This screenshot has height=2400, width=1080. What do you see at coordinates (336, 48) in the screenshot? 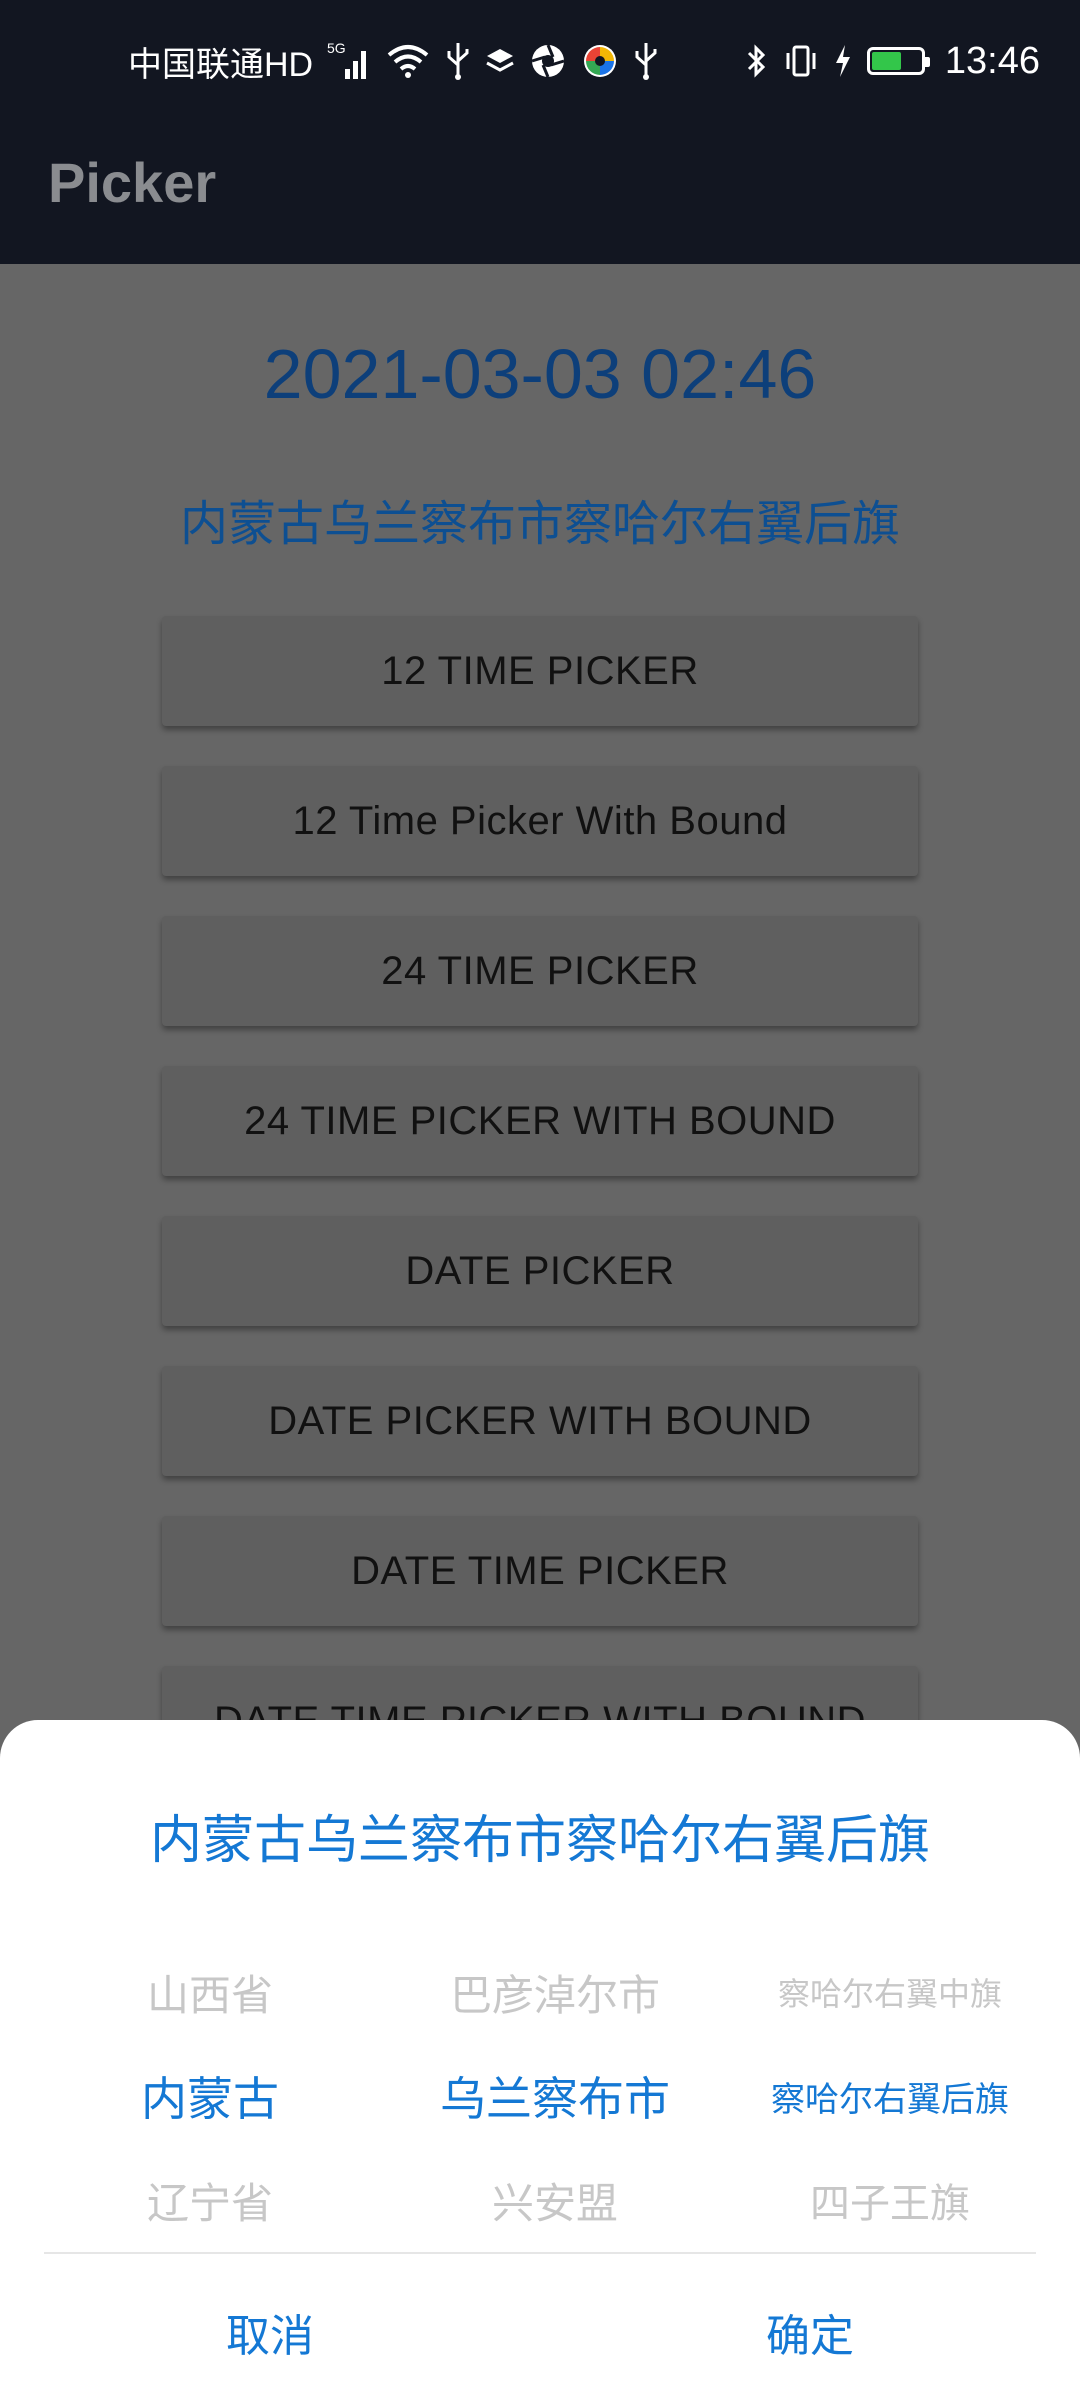
I see `network-label: 5G` at bounding box center [336, 48].